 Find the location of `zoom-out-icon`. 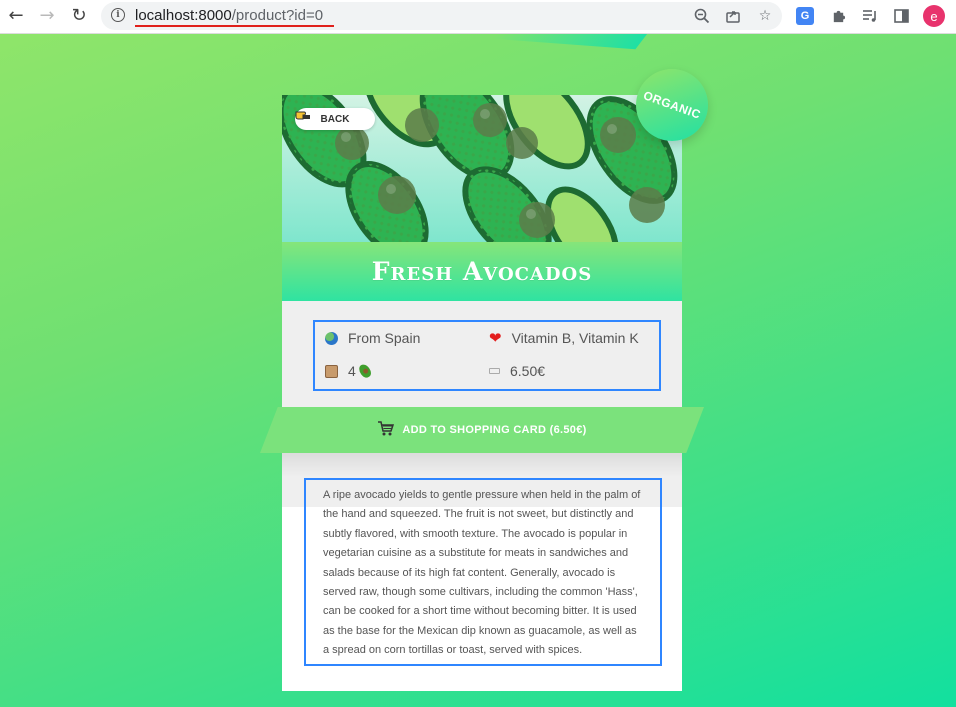

zoom-out-icon is located at coordinates (702, 16).